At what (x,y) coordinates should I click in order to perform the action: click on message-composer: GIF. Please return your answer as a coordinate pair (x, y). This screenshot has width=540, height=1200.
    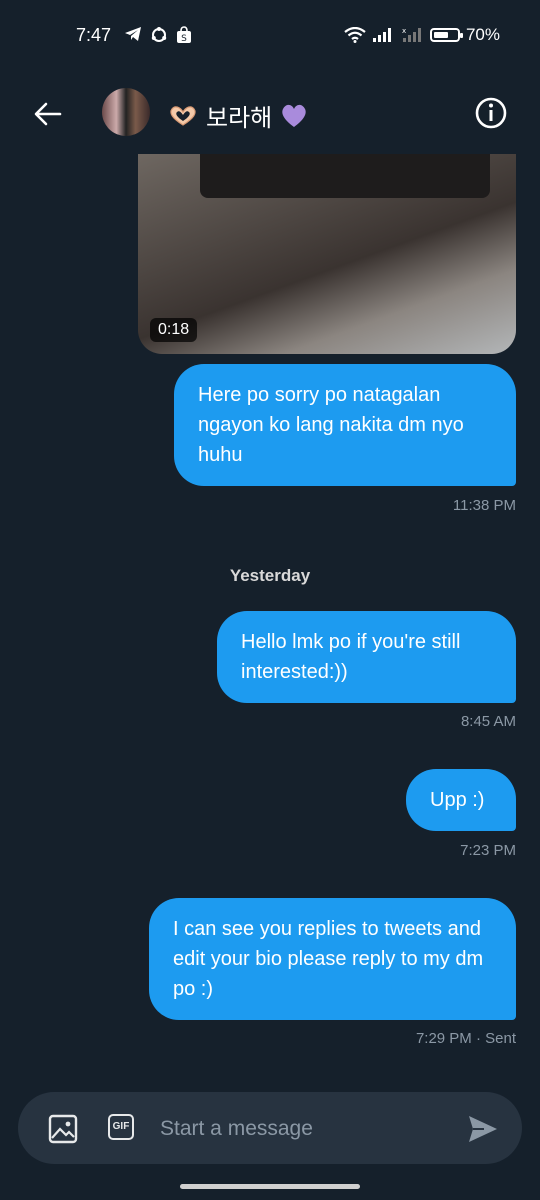
    Looking at the image, I should click on (270, 1128).